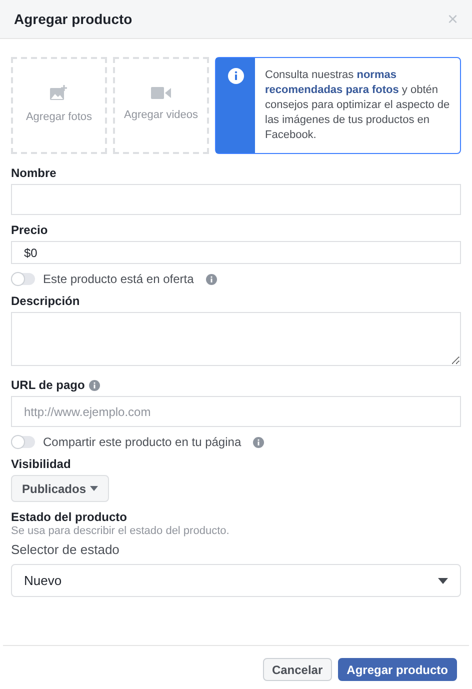 The image size is (472, 689). I want to click on field-label: Precio, so click(29, 230).